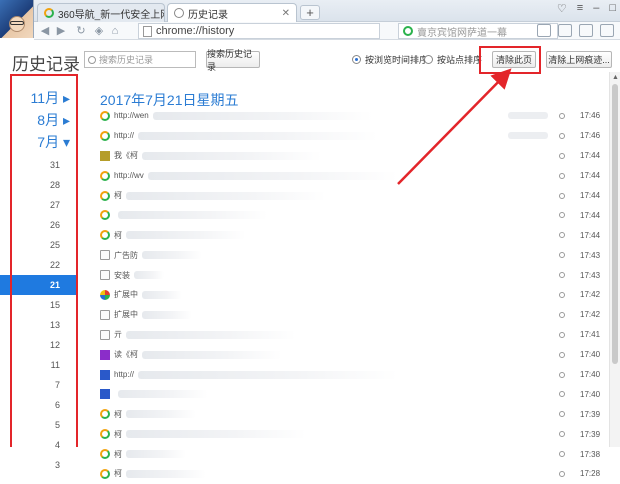 The height and width of the screenshot is (484, 620). What do you see at coordinates (259, 31) in the screenshot?
I see `address-bar: chrome://history` at bounding box center [259, 31].